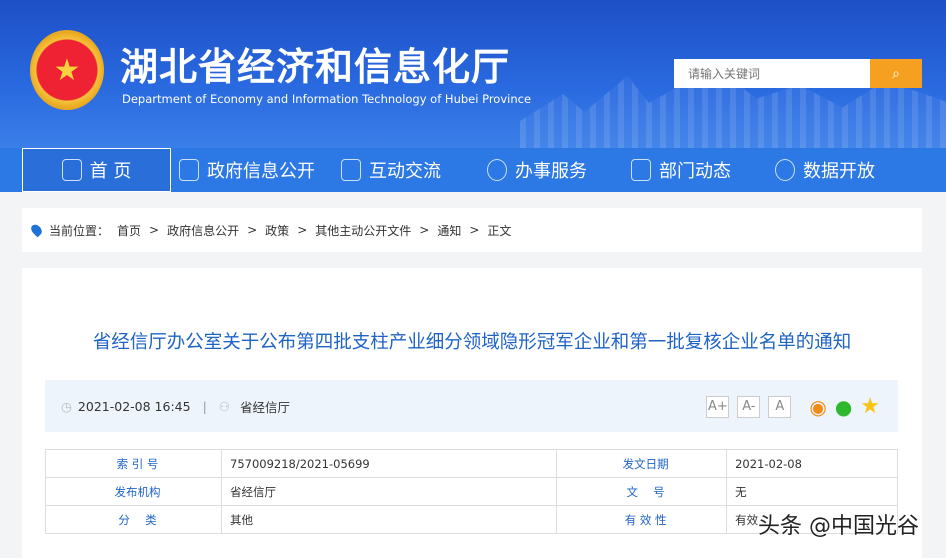  I want to click on chat-icon, so click(351, 170).